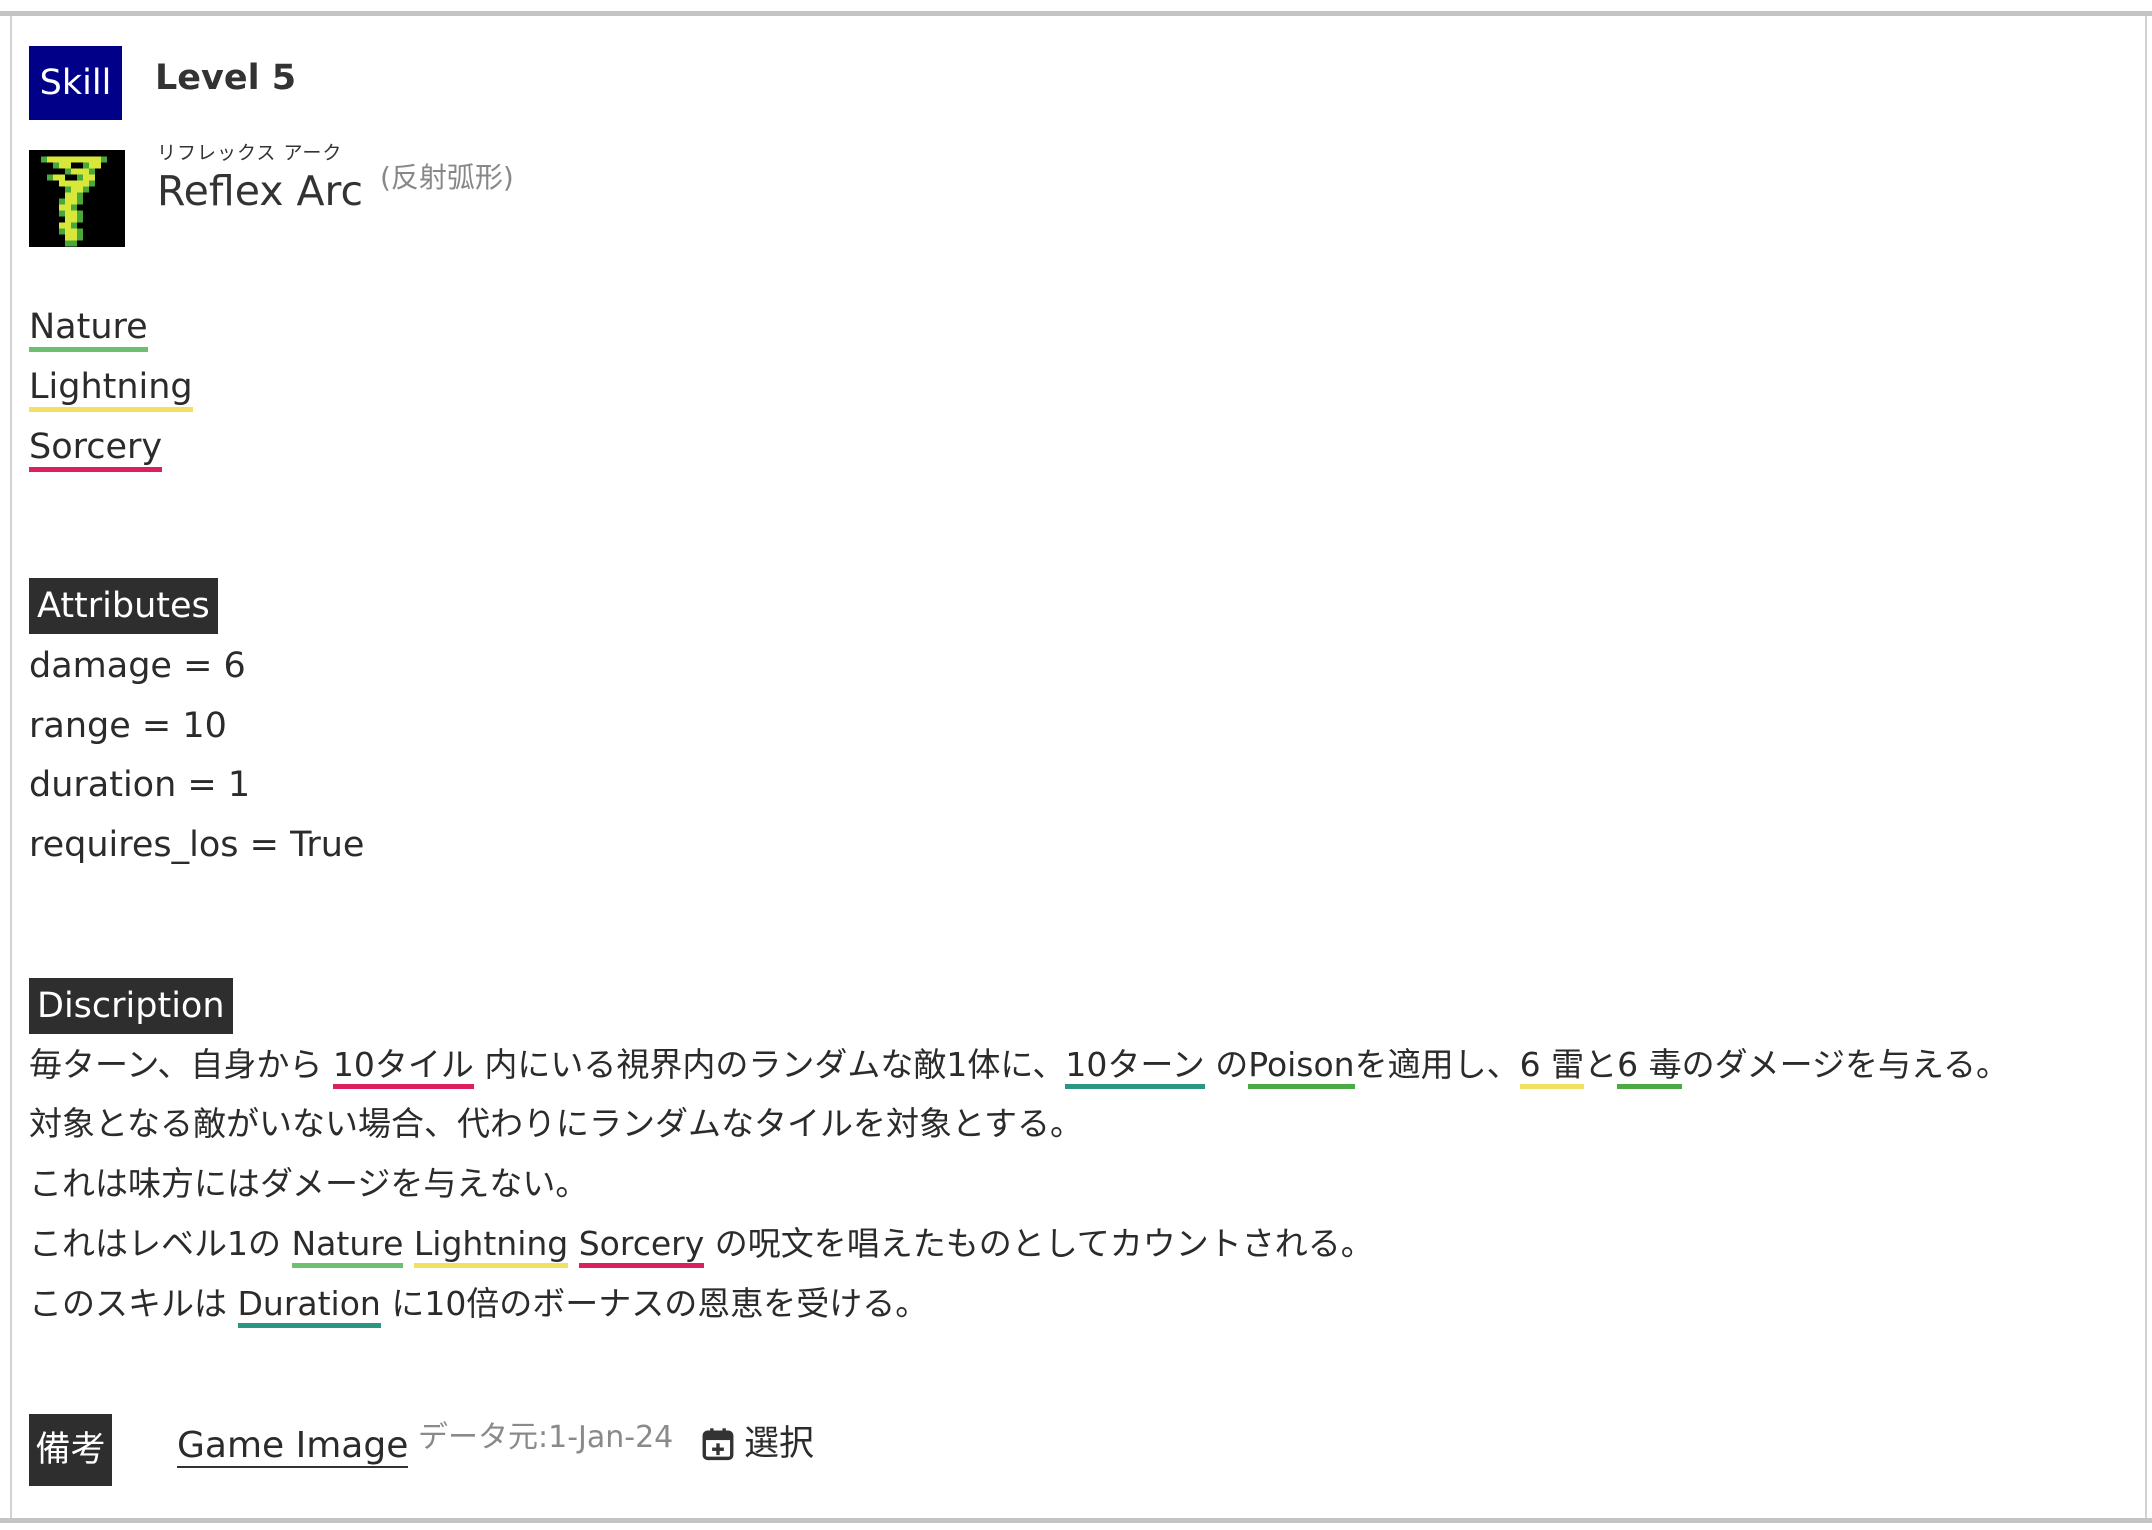 The image size is (2152, 1530). What do you see at coordinates (70, 1450) in the screenshot?
I see `note-badge: 備考` at bounding box center [70, 1450].